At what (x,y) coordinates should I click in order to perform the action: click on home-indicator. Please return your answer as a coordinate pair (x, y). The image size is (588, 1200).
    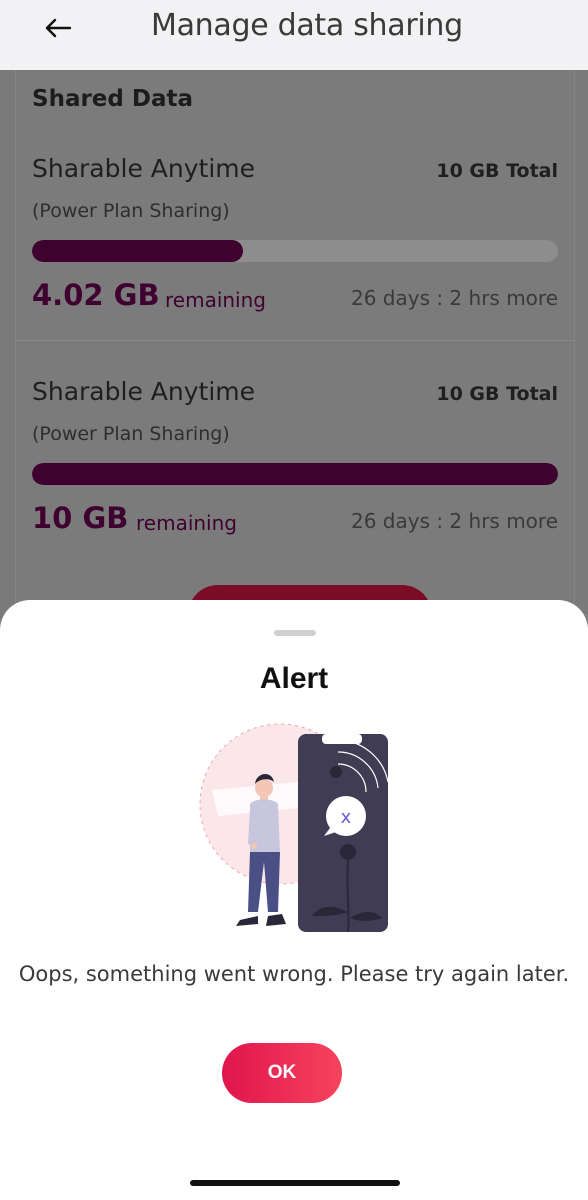
    Looking at the image, I should click on (295, 1183).